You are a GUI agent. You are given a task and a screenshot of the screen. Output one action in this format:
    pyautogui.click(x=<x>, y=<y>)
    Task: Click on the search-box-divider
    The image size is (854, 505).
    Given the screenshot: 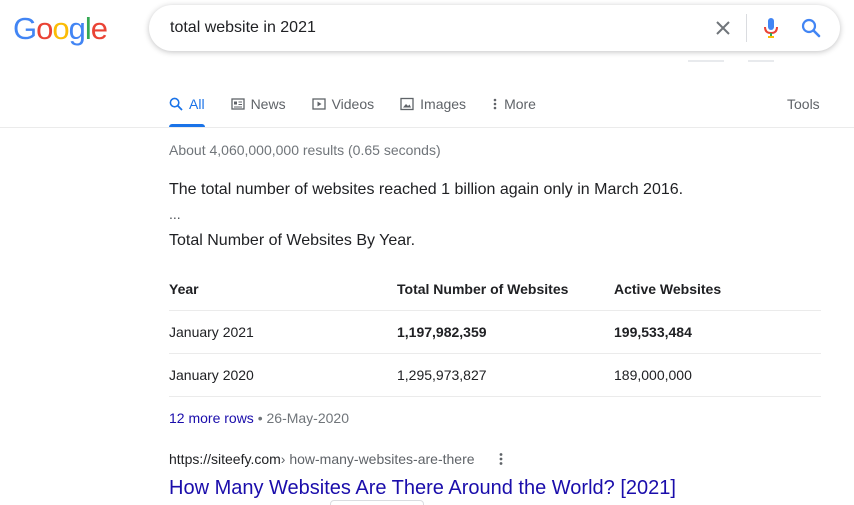 What is the action you would take?
    pyautogui.click(x=746, y=28)
    